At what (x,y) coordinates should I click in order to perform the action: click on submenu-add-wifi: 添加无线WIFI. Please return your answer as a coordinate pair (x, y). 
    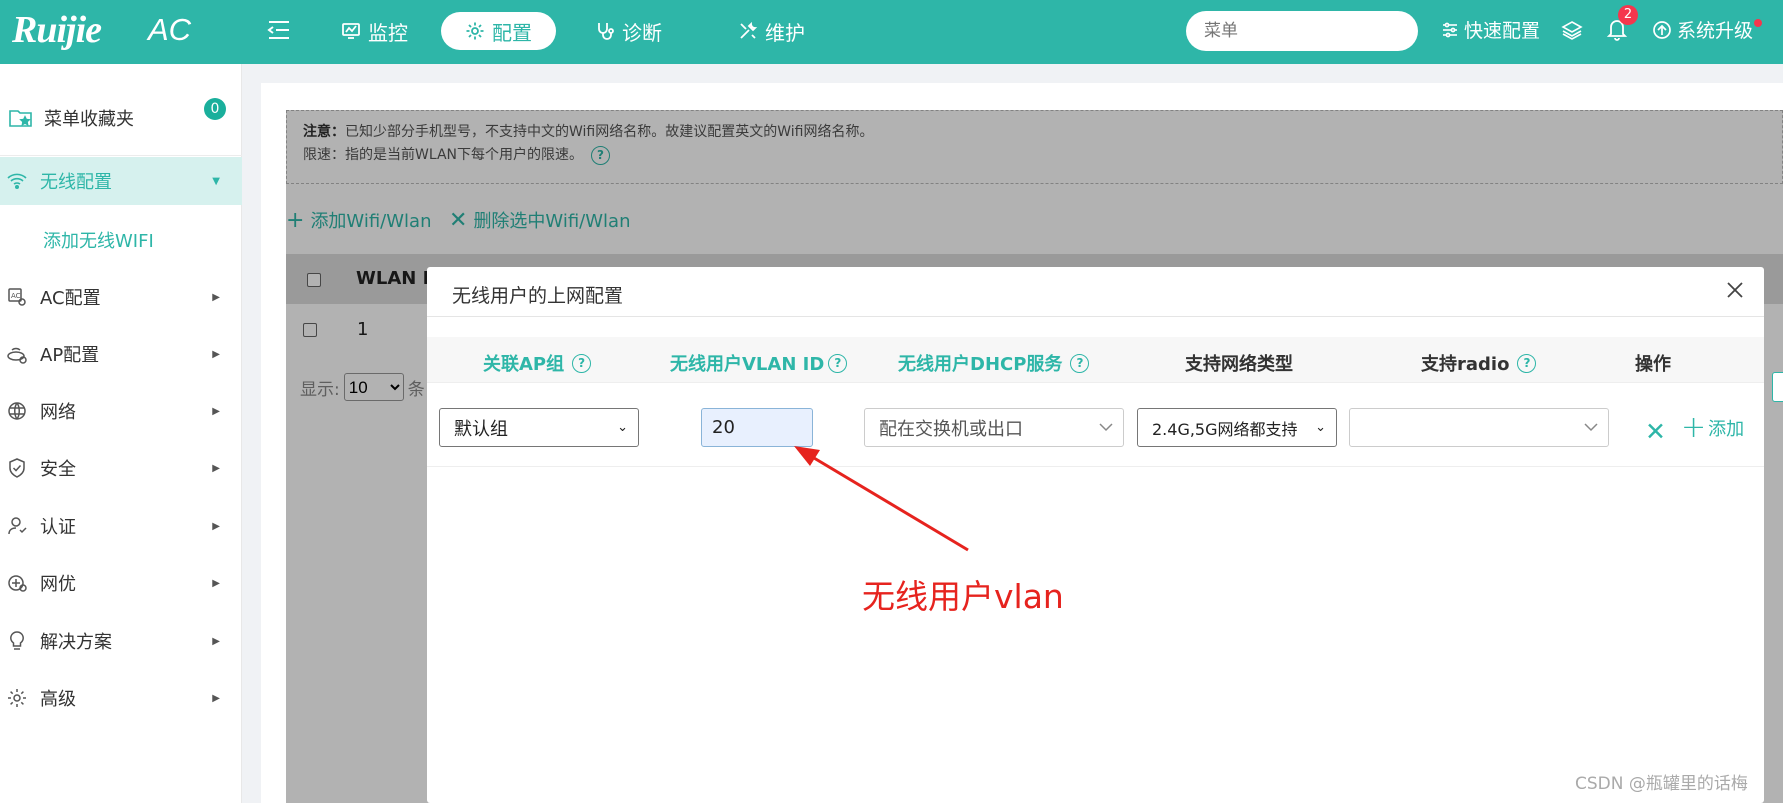
    Looking at the image, I should click on (98, 240).